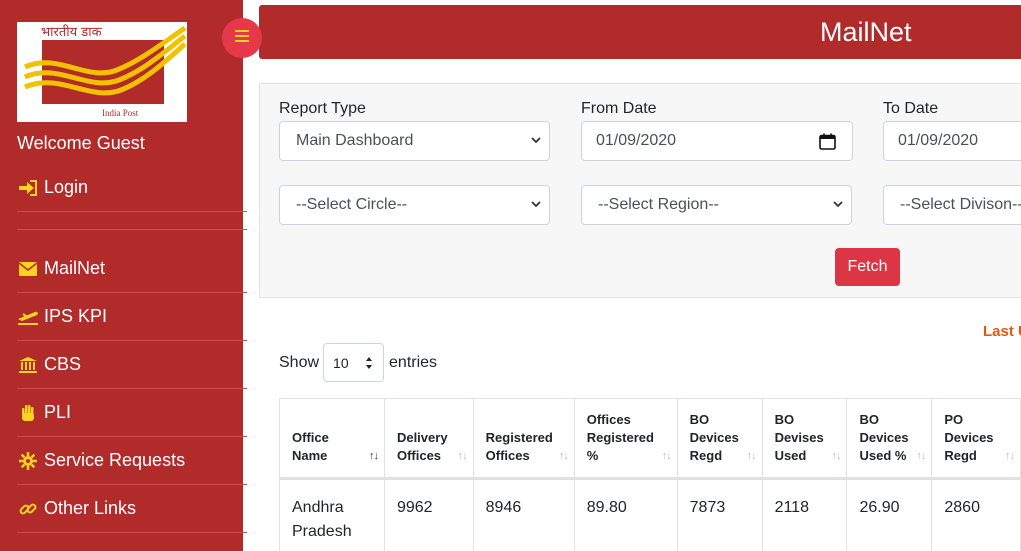 The image size is (1021, 551). Describe the element at coordinates (1002, 331) in the screenshot. I see `last-updated-text: Last U` at that location.